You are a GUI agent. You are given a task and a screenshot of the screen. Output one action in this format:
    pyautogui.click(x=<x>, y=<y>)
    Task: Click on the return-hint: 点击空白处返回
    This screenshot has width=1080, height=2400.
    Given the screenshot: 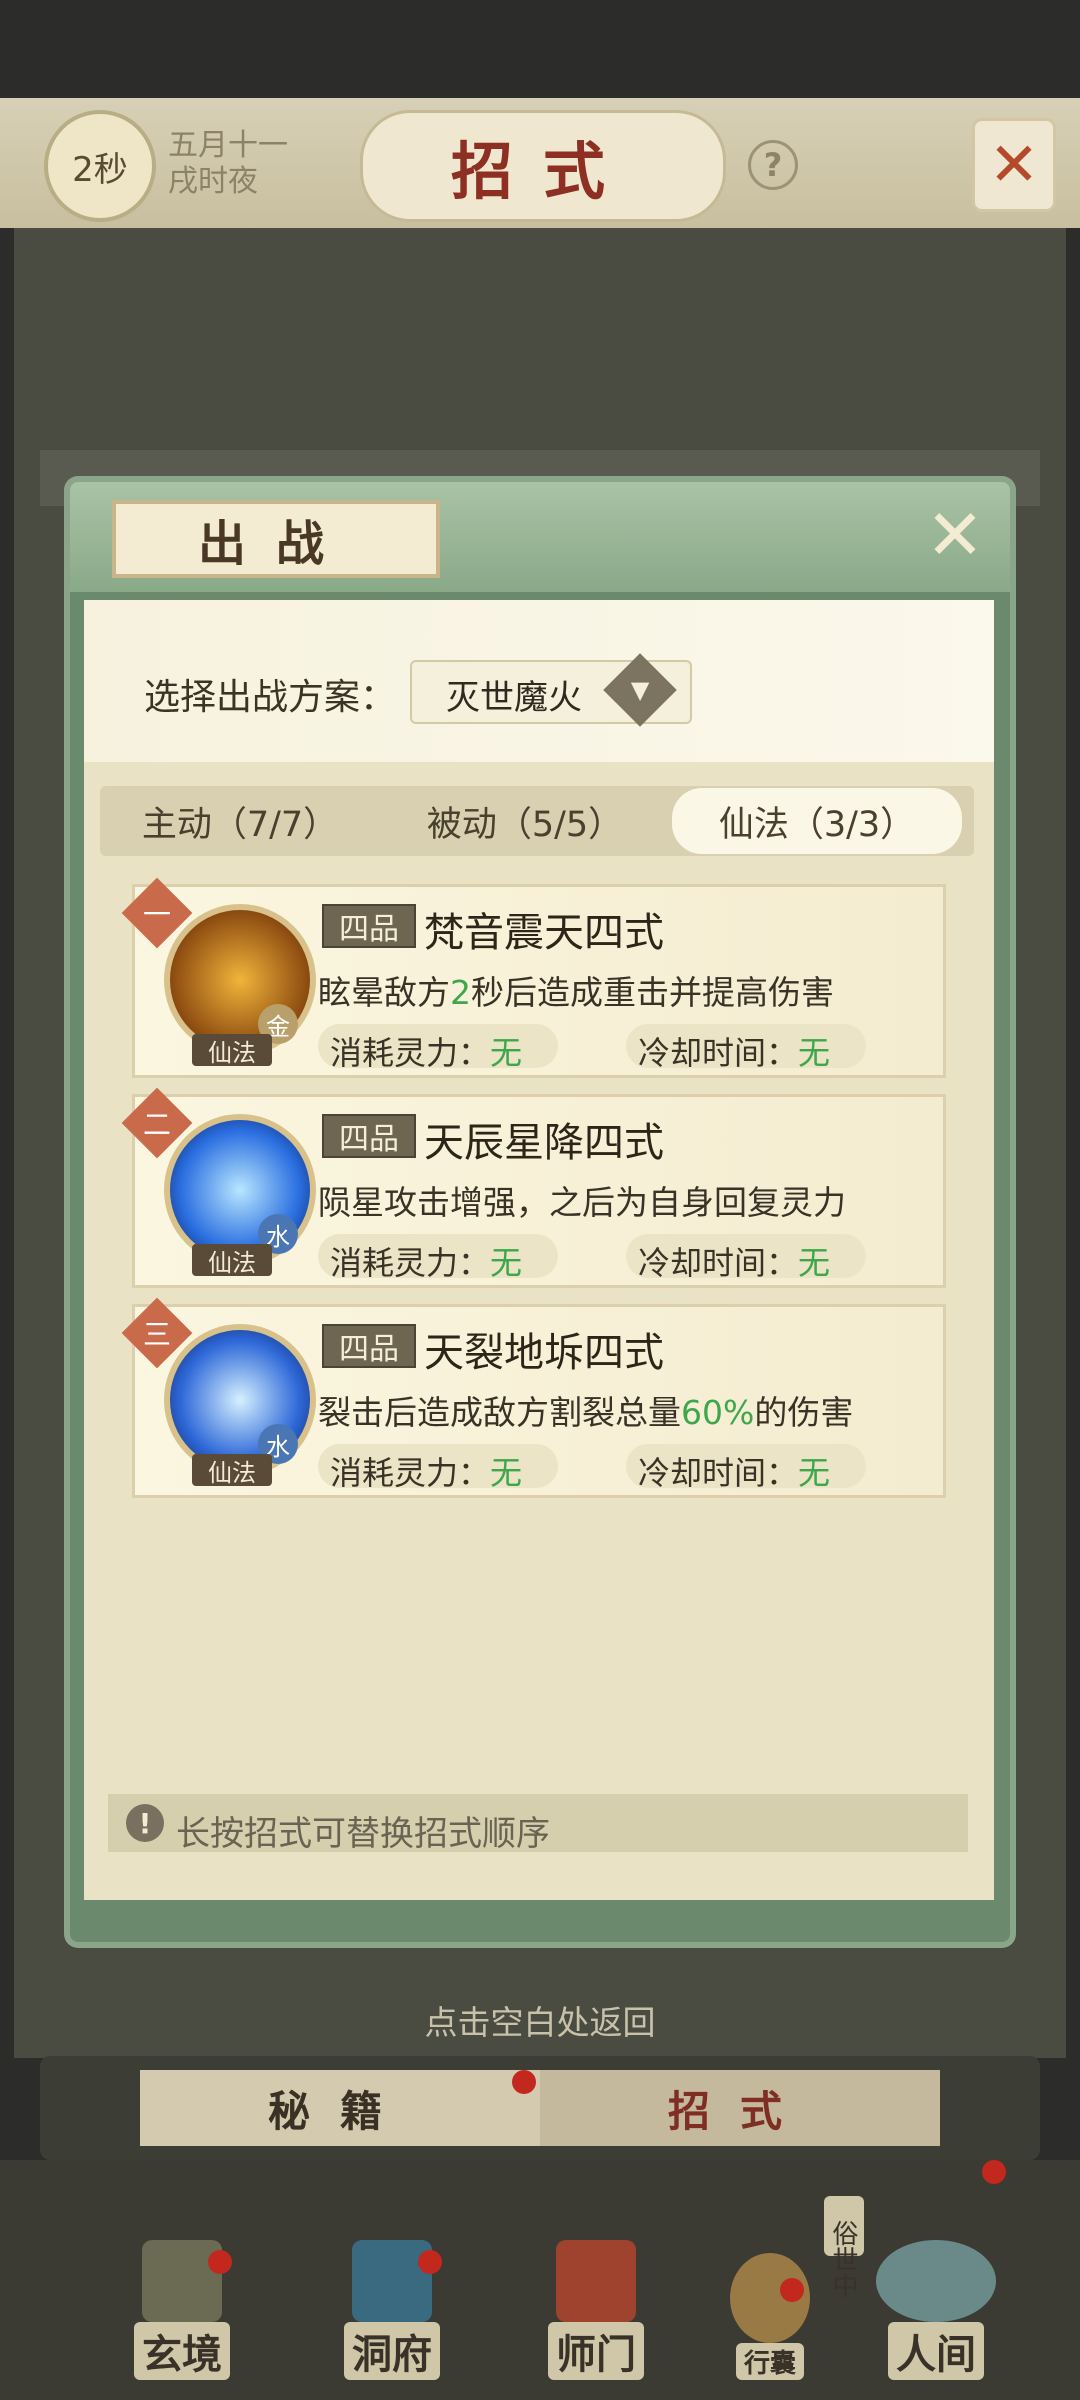 What is the action you would take?
    pyautogui.click(x=540, y=2022)
    